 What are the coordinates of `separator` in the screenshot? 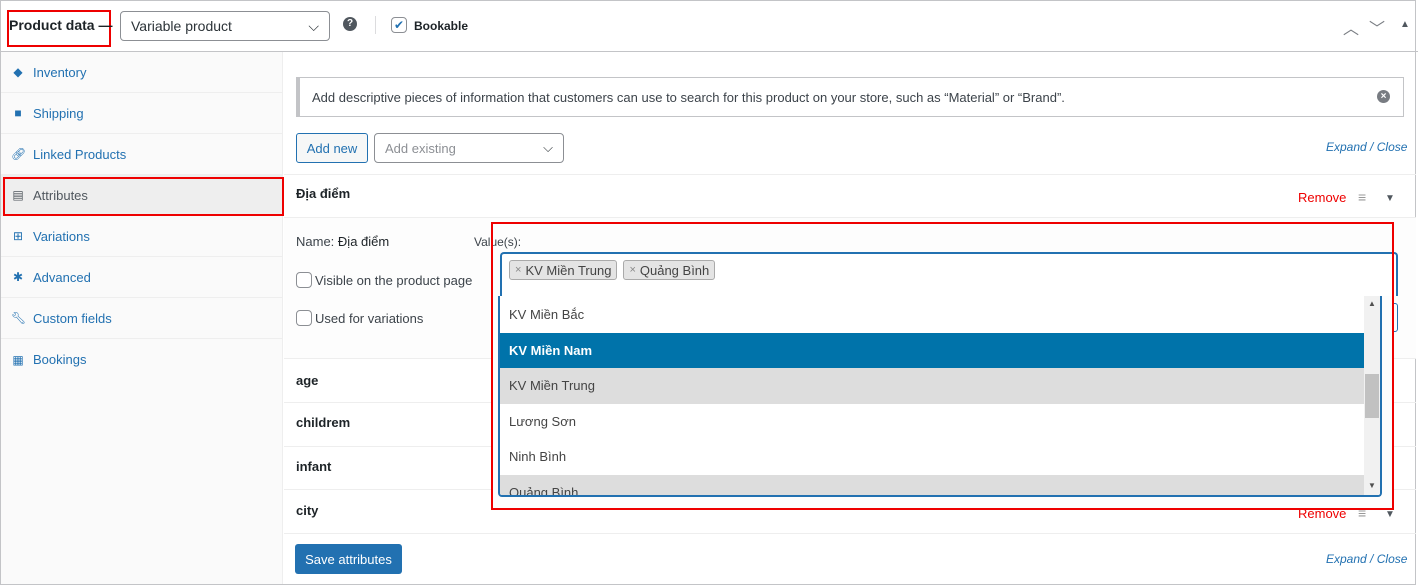 It's located at (375, 25).